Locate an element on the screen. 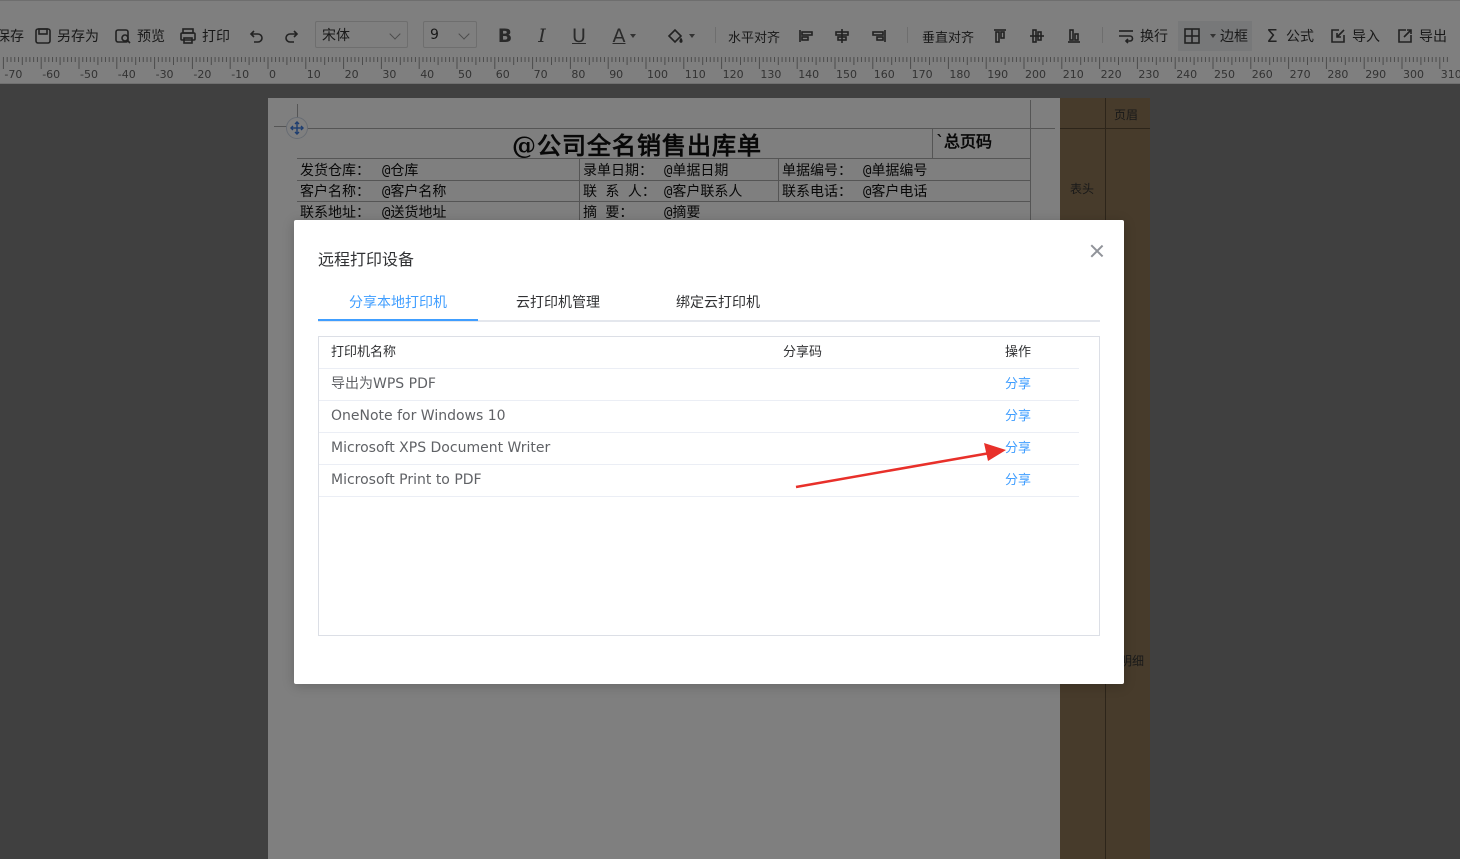  column-header-action: 操作 is located at coordinates (1018, 352).